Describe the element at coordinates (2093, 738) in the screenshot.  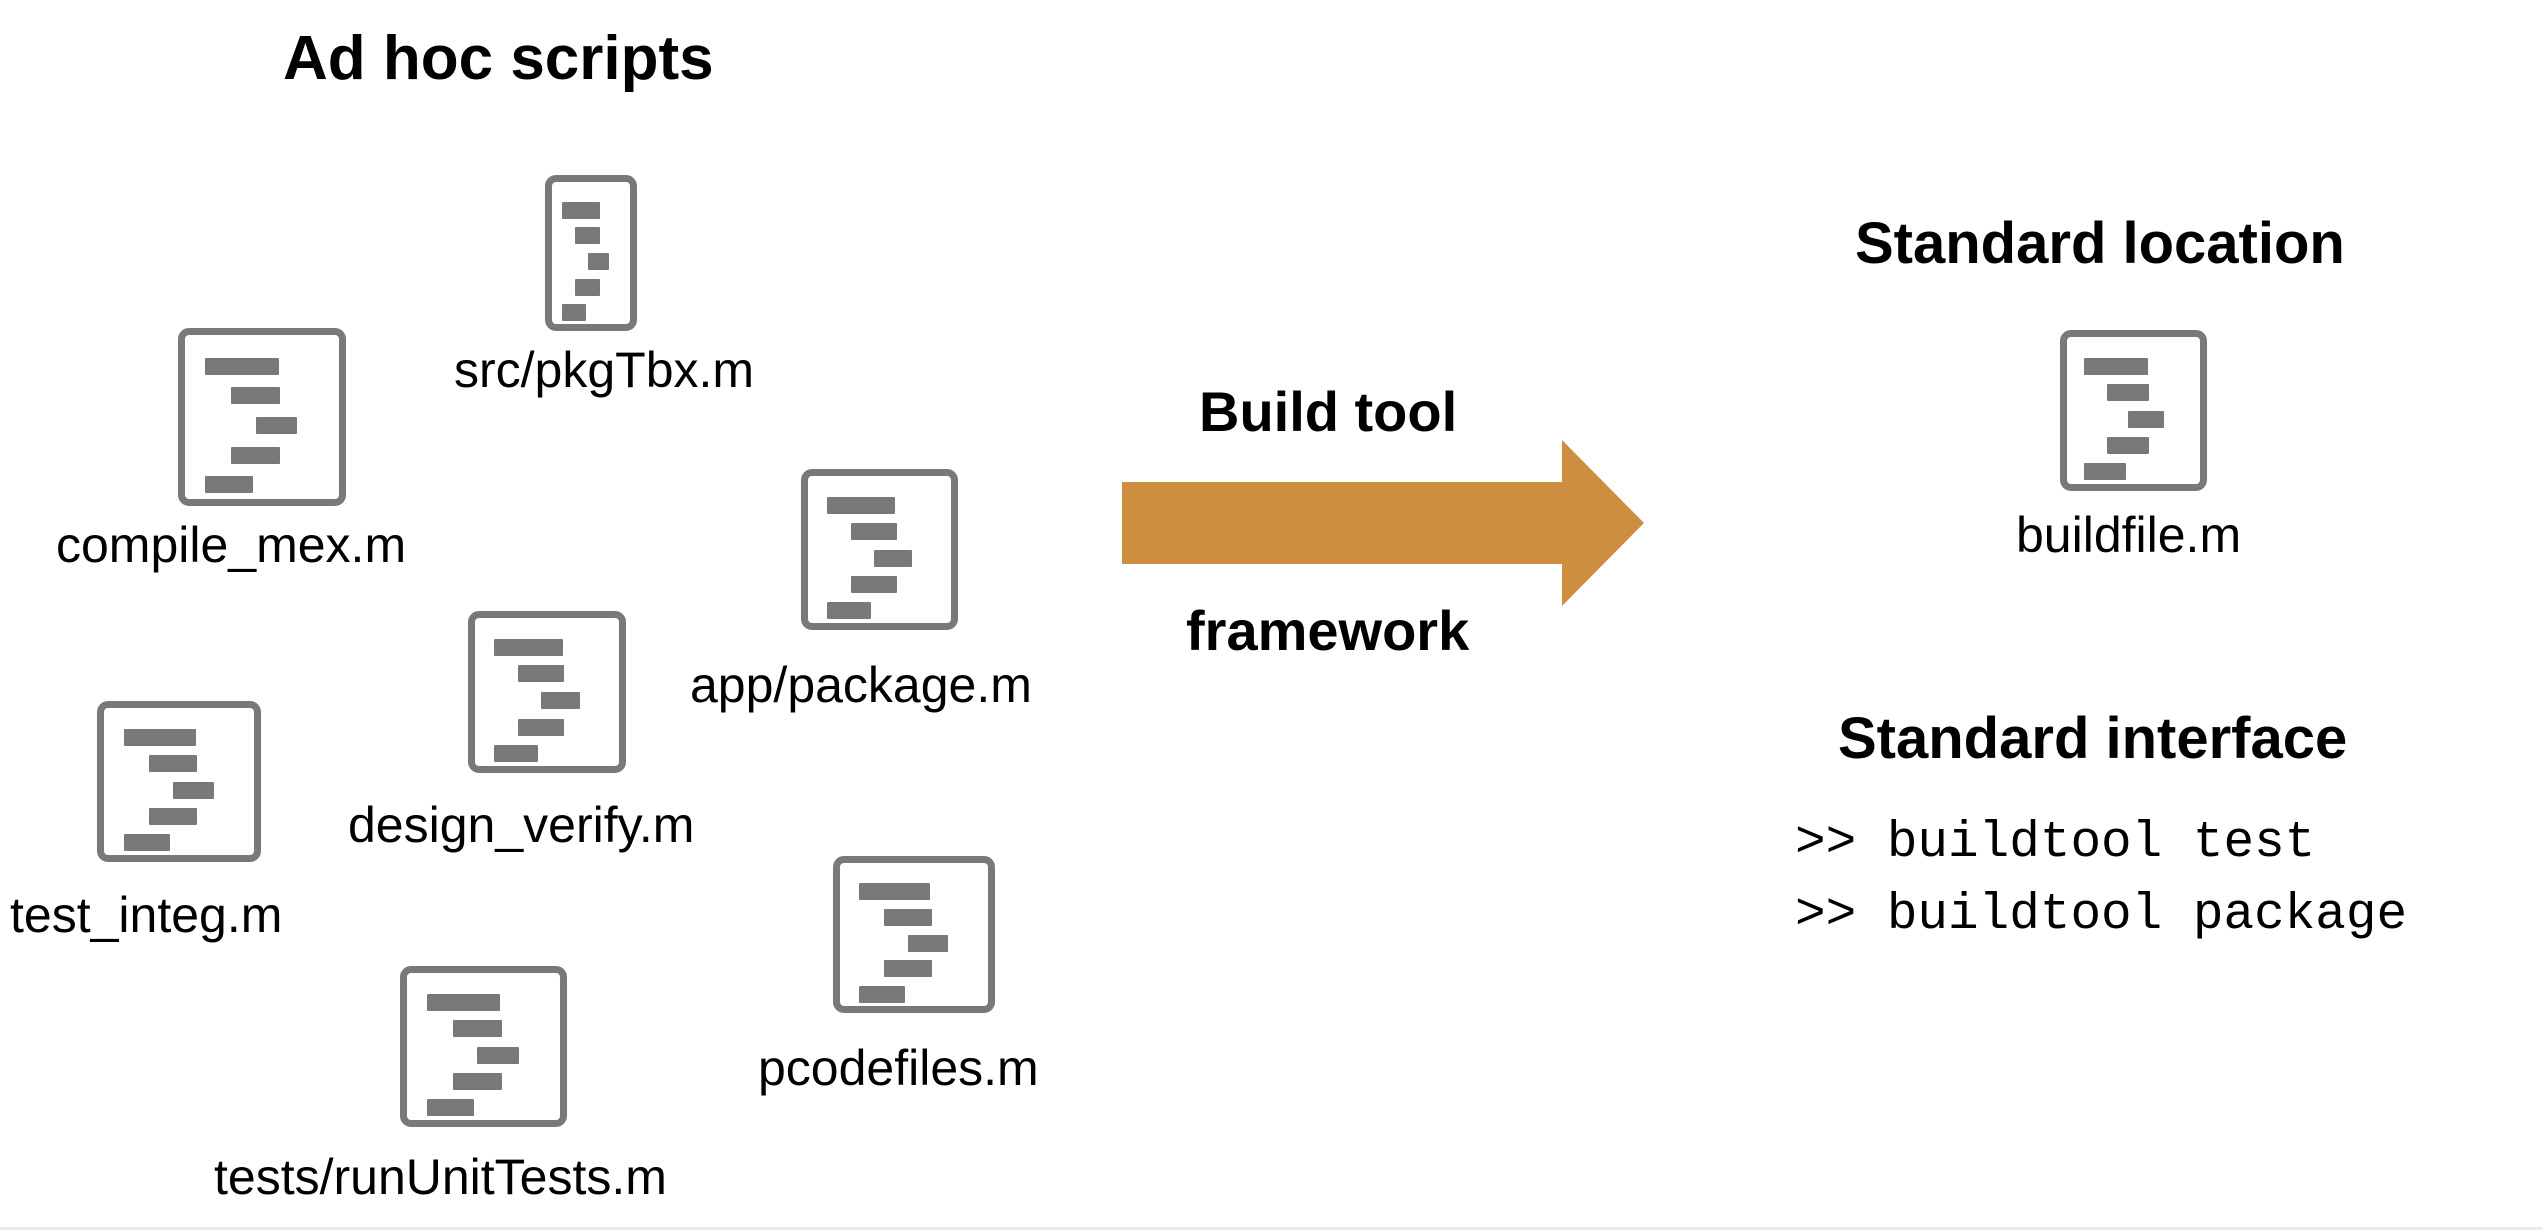
I see `standard-interface-title: Standard interface` at that location.